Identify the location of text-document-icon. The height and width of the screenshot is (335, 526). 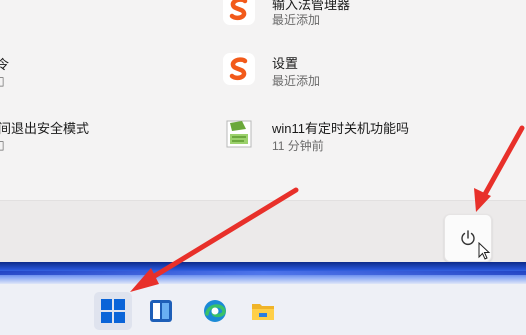
(239, 134).